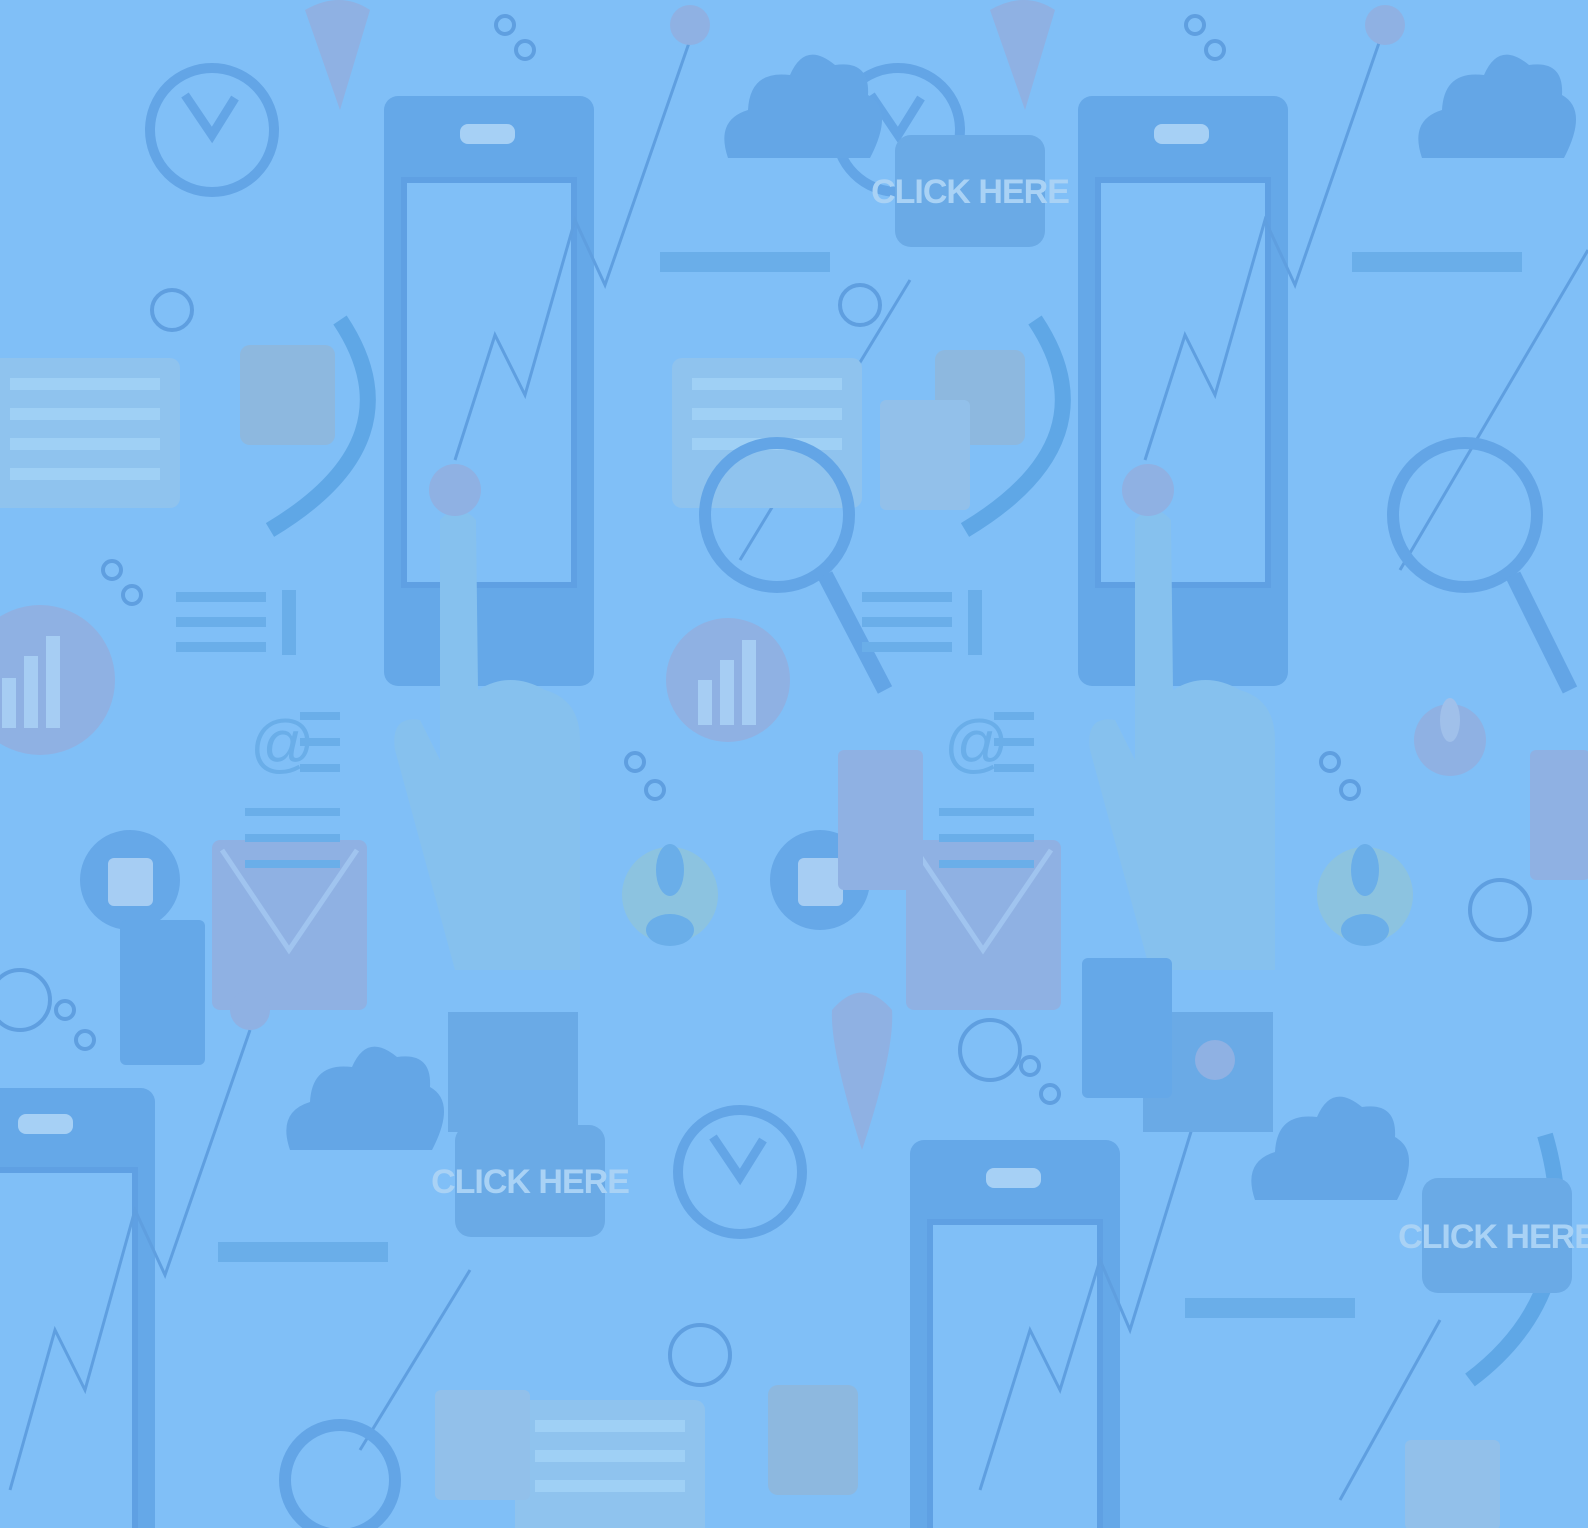 This screenshot has height=1528, width=1588. What do you see at coordinates (130, 880) in the screenshot?
I see `thumbs-up-icon` at bounding box center [130, 880].